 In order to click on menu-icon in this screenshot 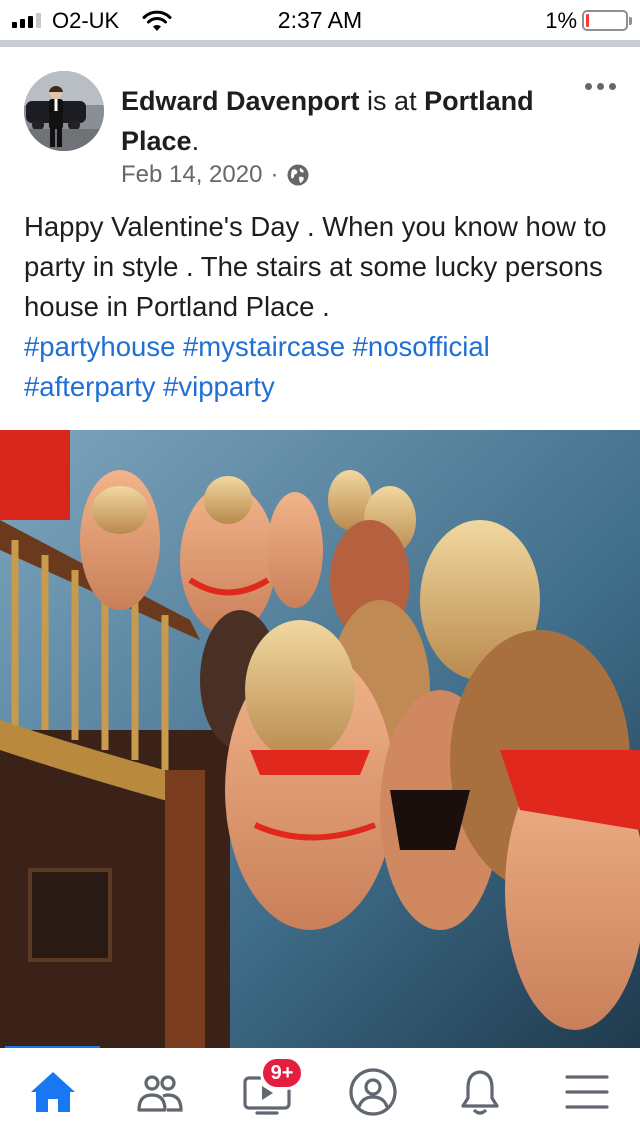, I will do `click(587, 1092)`.